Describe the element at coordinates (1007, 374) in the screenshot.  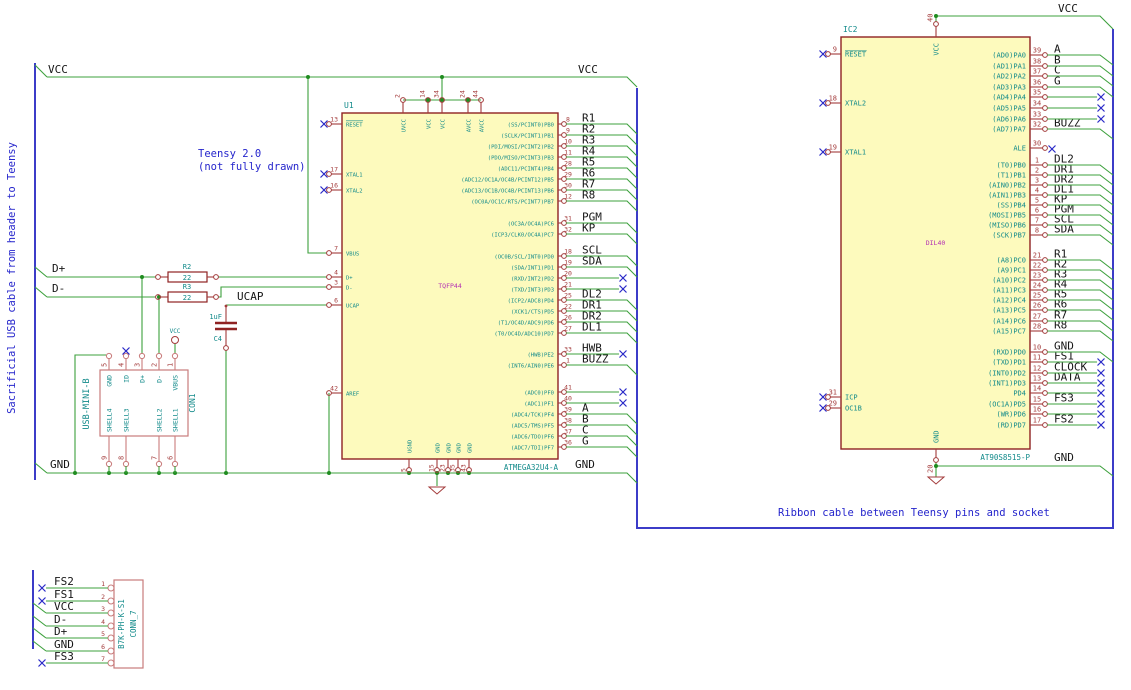
I see `pin-name: (INT0)PD2` at that location.